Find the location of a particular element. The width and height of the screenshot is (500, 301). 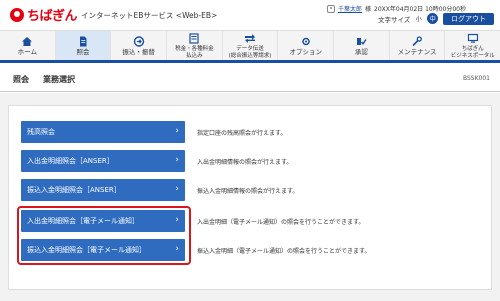

deposit-withdrawal-anser-button: 入出金明細照会［ANSER］ › is located at coordinates (103, 161).